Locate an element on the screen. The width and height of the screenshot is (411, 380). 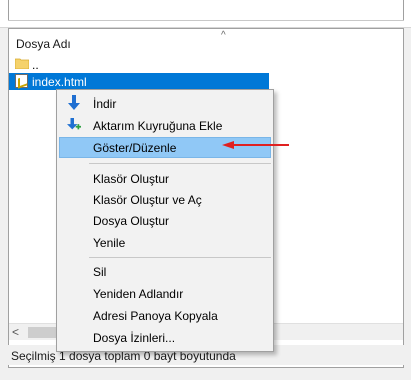
menu-item-refresh: Yenile is located at coordinates (165, 242).